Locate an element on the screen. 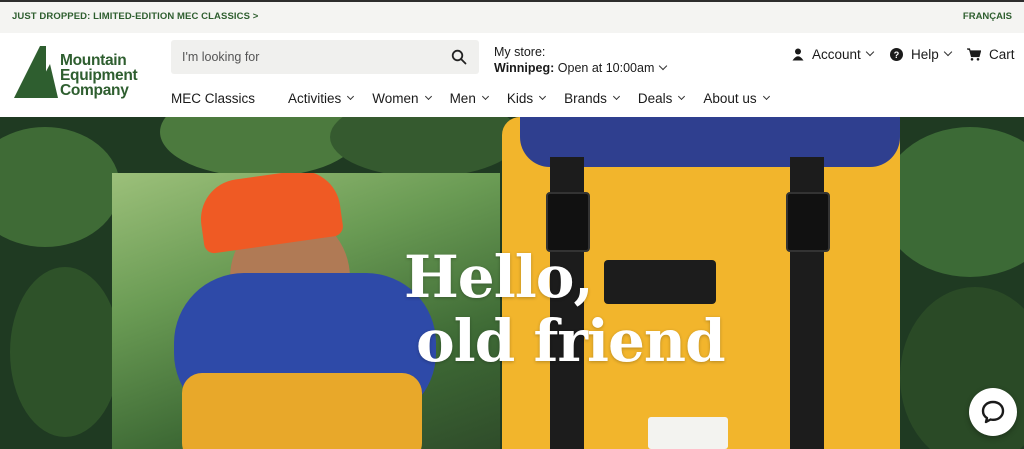  account-menu: Account is located at coordinates (833, 54).